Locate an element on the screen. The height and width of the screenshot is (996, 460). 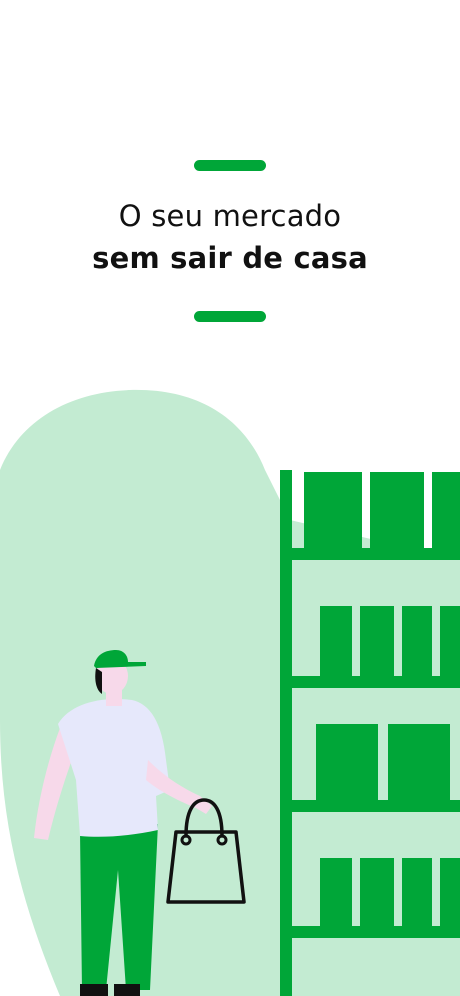
accent-line-top is located at coordinates (230, 165).